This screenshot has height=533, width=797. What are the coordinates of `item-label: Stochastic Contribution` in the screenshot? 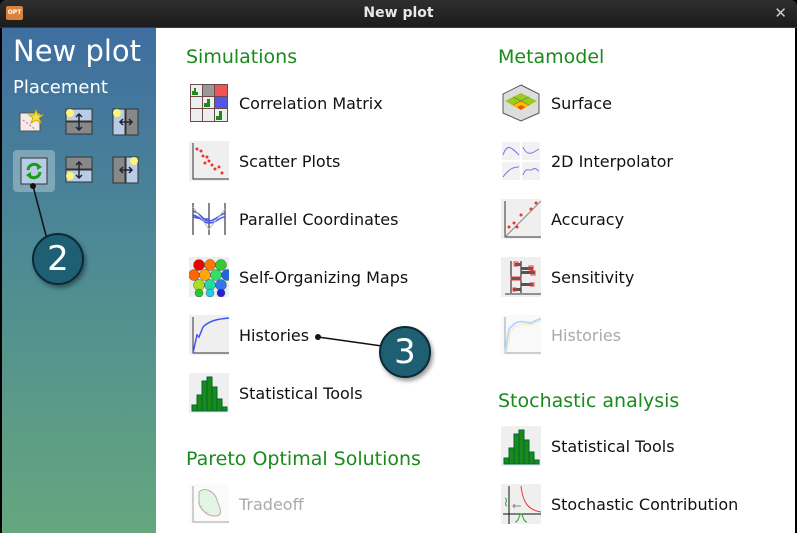 It's located at (645, 504).